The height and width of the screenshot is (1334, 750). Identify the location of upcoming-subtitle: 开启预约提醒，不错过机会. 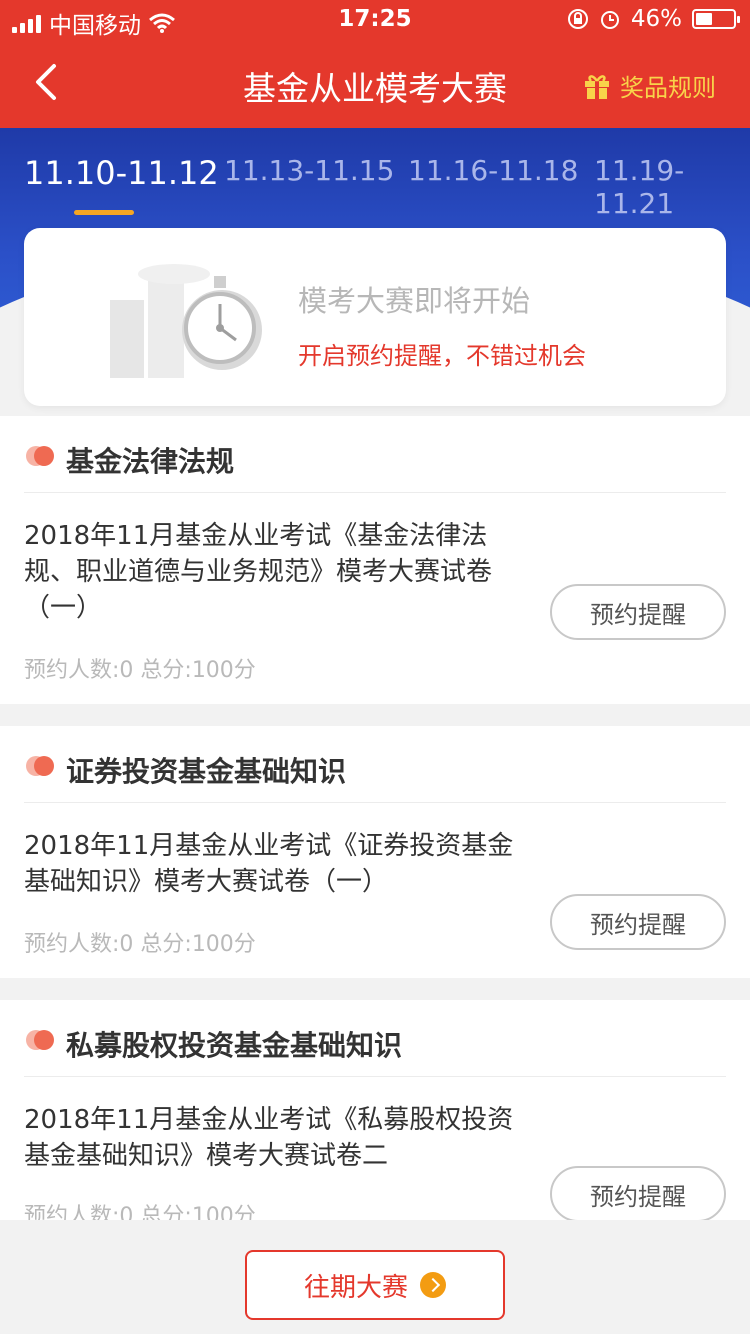
(442, 356).